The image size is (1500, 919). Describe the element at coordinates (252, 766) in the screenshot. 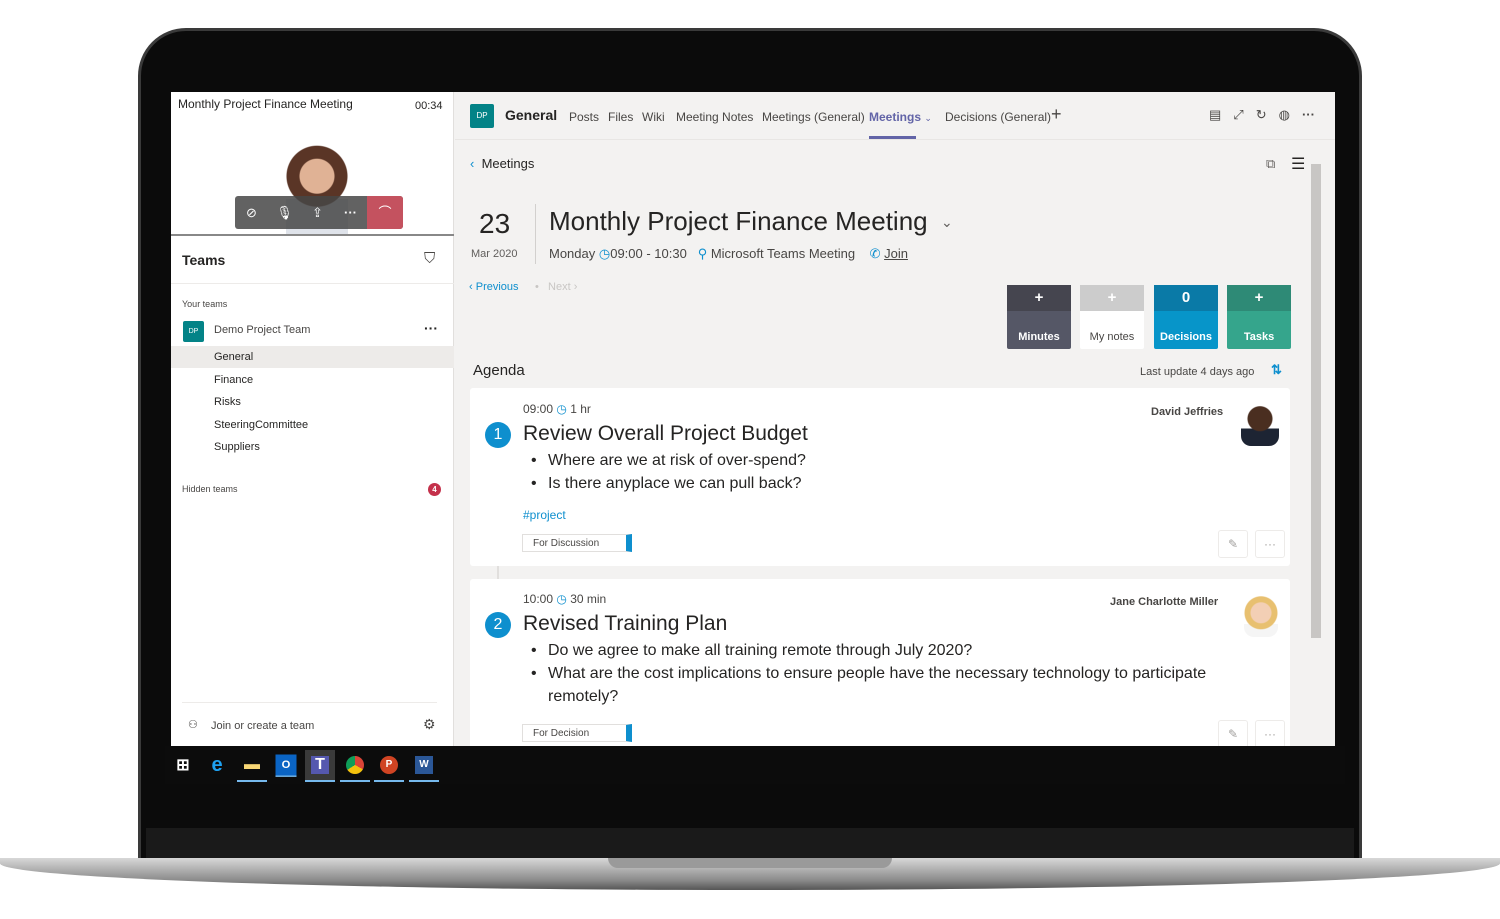

I see `file-explorer-icon: ▬` at that location.